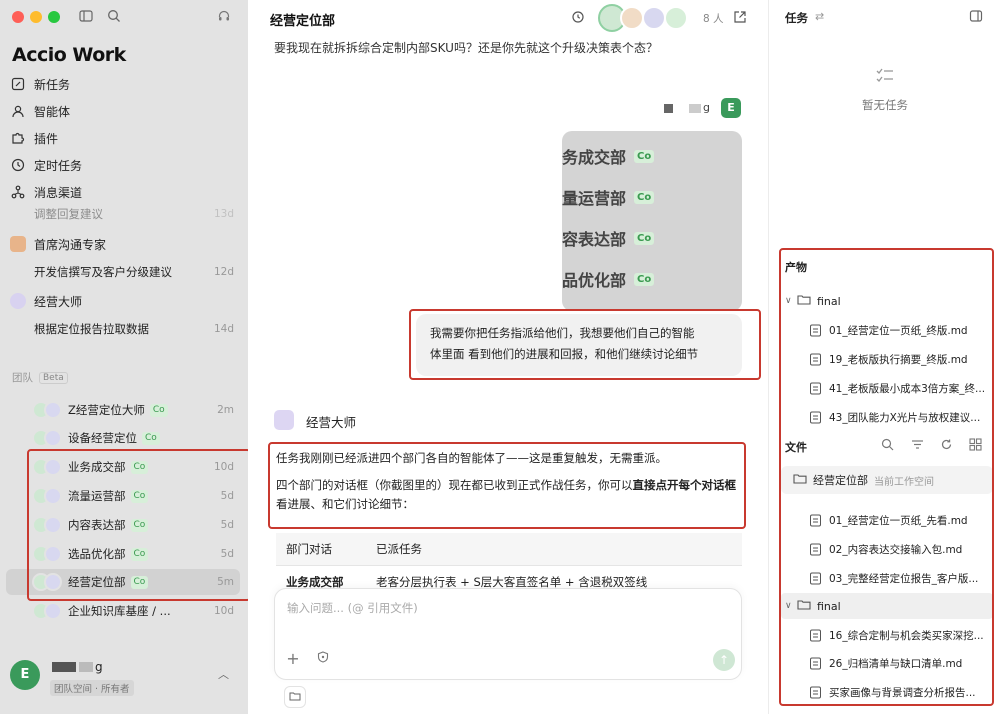 Image resolution: width=1000 pixels, height=714 pixels. What do you see at coordinates (106, 410) in the screenshot?
I see `team-name: Z经营定位大师` at bounding box center [106, 410].